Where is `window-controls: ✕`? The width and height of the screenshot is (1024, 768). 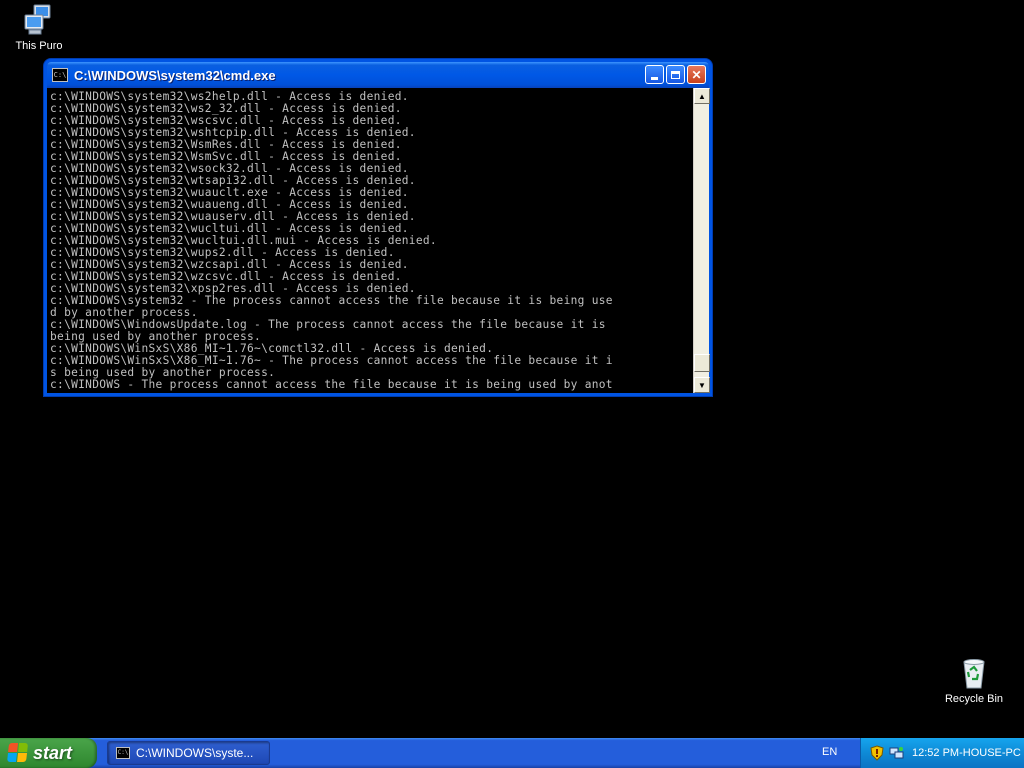
window-controls: ✕ is located at coordinates (675, 74).